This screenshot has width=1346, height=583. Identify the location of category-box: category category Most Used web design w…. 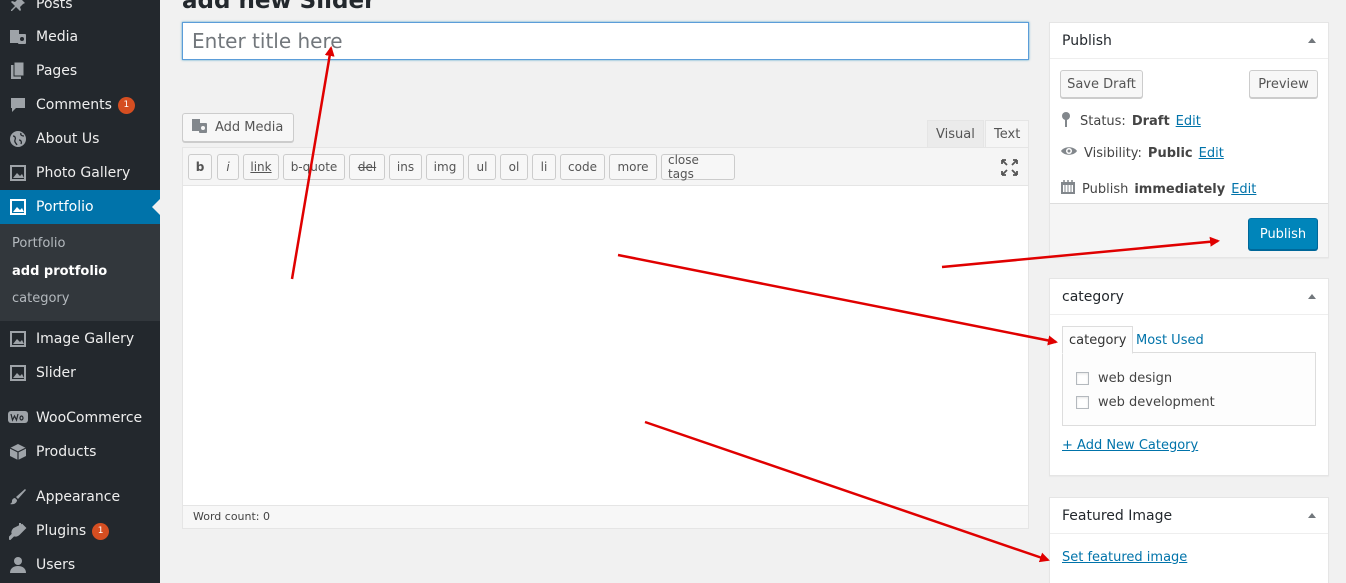
(1189, 377).